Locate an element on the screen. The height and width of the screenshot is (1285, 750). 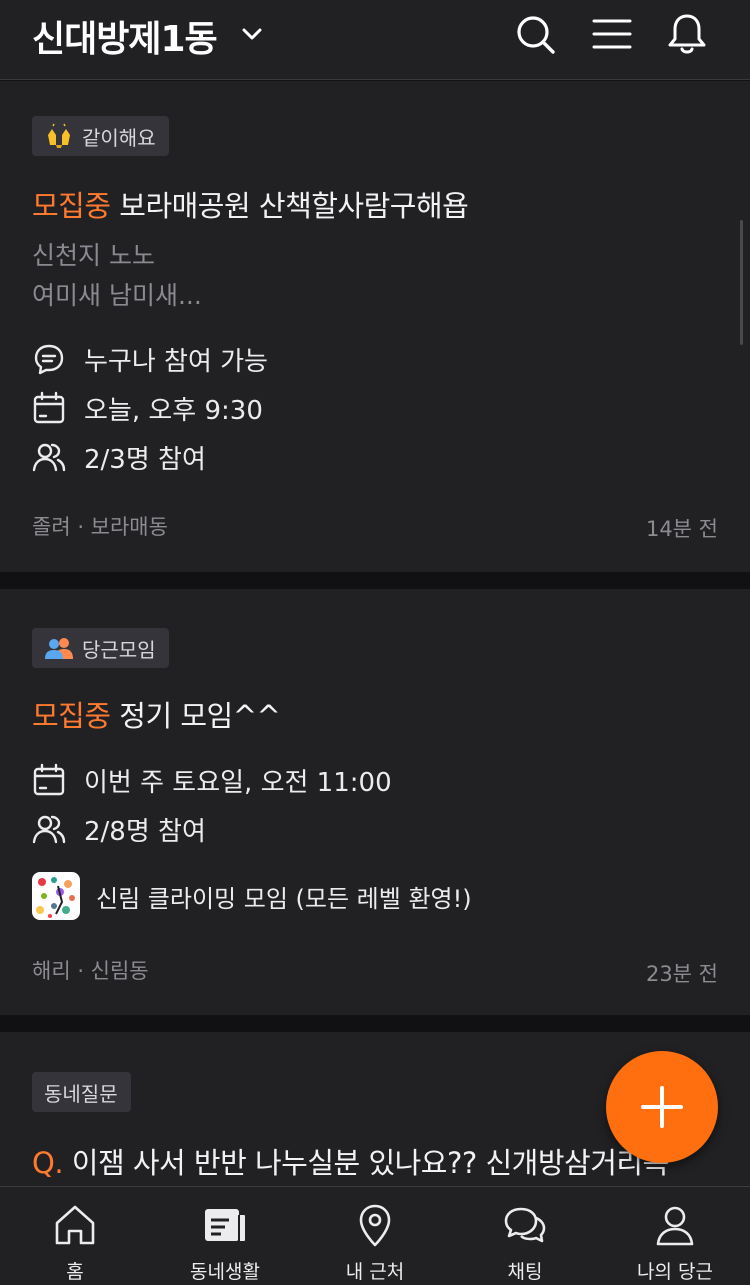
info-row: 누구나 참여 가능 is located at coordinates (150, 359).